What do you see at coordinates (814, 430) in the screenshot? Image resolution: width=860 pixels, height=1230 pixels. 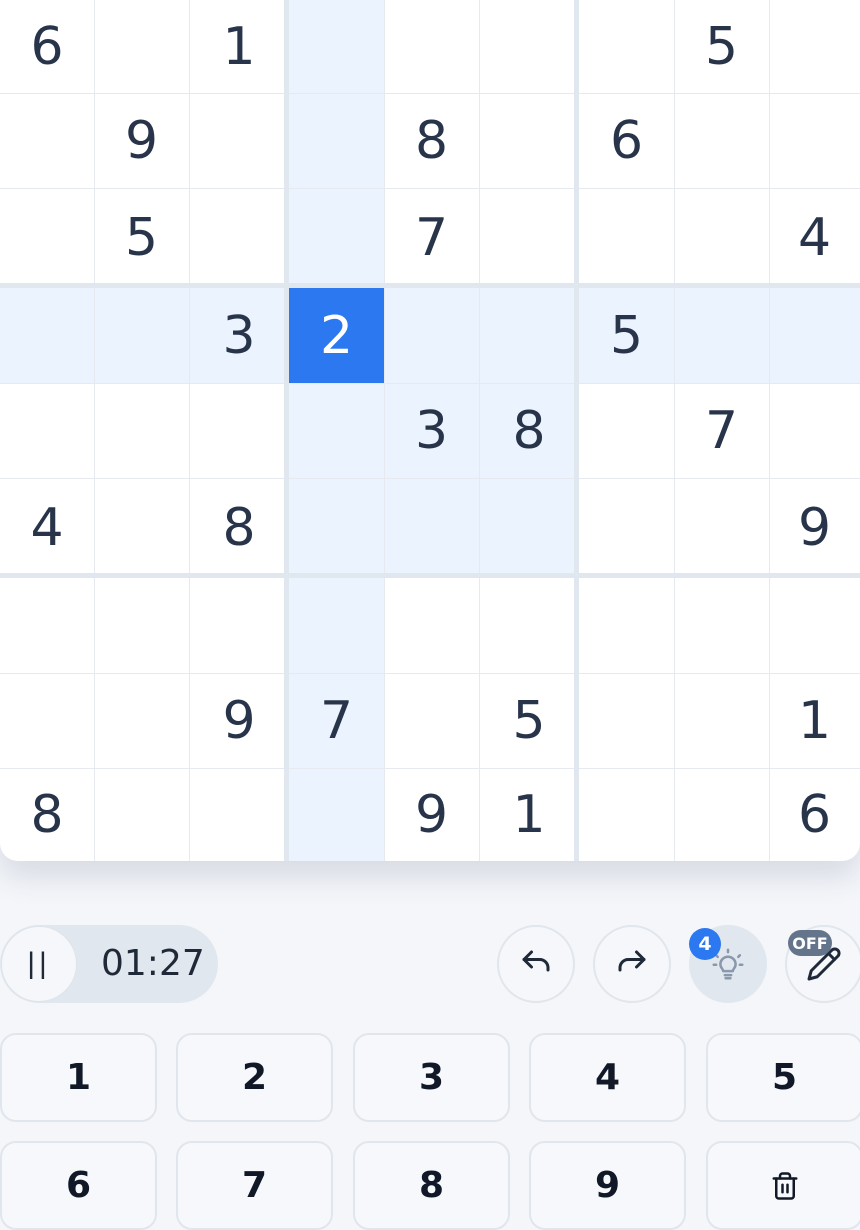 I see `cell-r5c9` at bounding box center [814, 430].